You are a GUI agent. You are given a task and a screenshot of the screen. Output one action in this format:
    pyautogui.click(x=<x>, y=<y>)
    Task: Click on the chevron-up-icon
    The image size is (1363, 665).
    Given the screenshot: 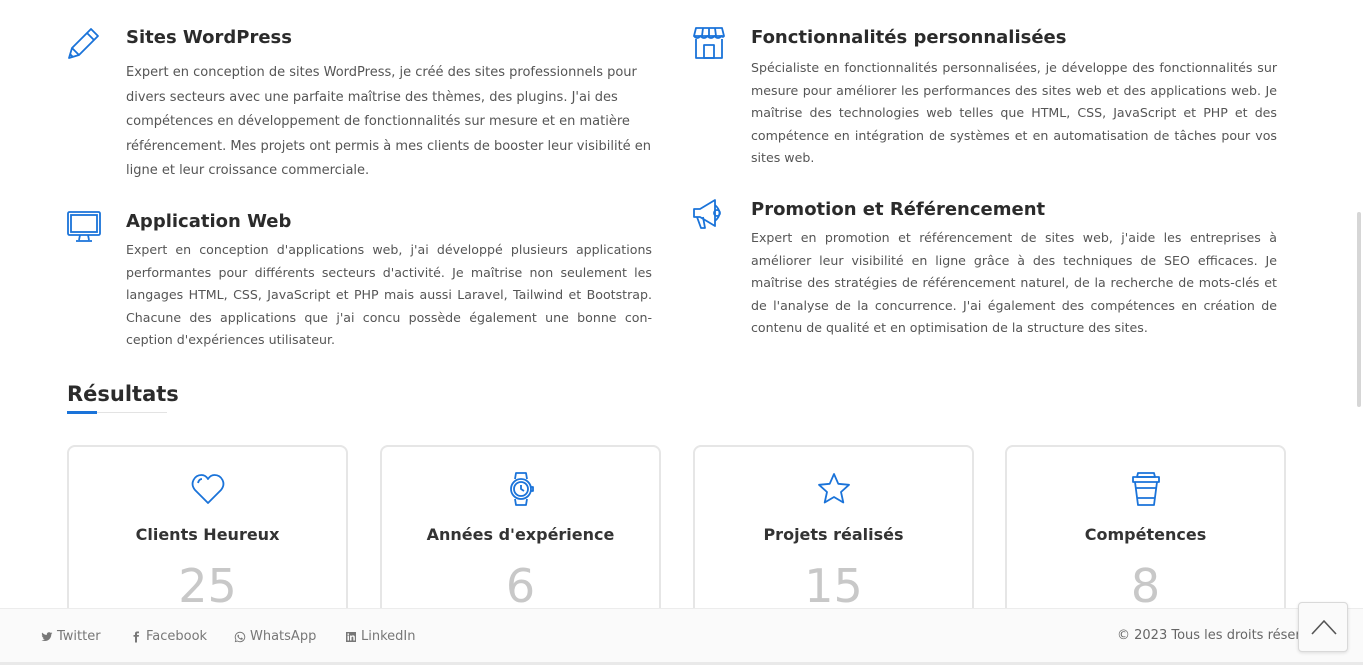 What is the action you would take?
    pyautogui.click(x=1324, y=627)
    